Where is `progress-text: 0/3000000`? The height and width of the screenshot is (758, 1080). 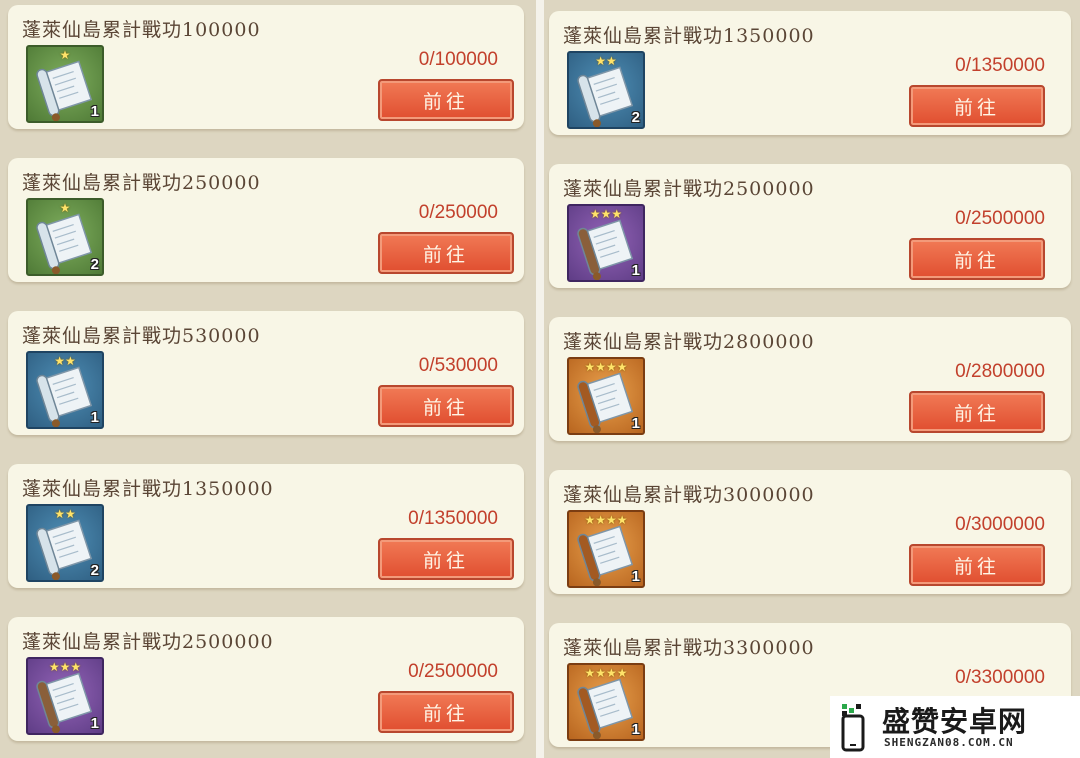 progress-text: 0/3000000 is located at coordinates (1000, 524).